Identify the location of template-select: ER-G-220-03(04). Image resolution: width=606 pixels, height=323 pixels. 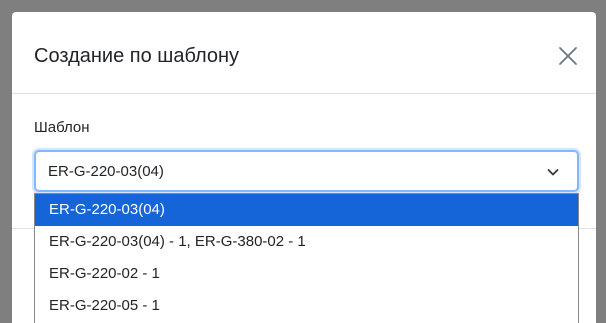
(306, 171).